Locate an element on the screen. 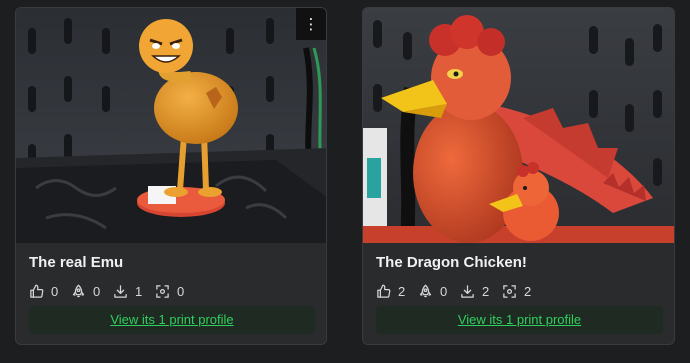 The width and height of the screenshot is (690, 363). print-stat: 2 is located at coordinates (517, 291).